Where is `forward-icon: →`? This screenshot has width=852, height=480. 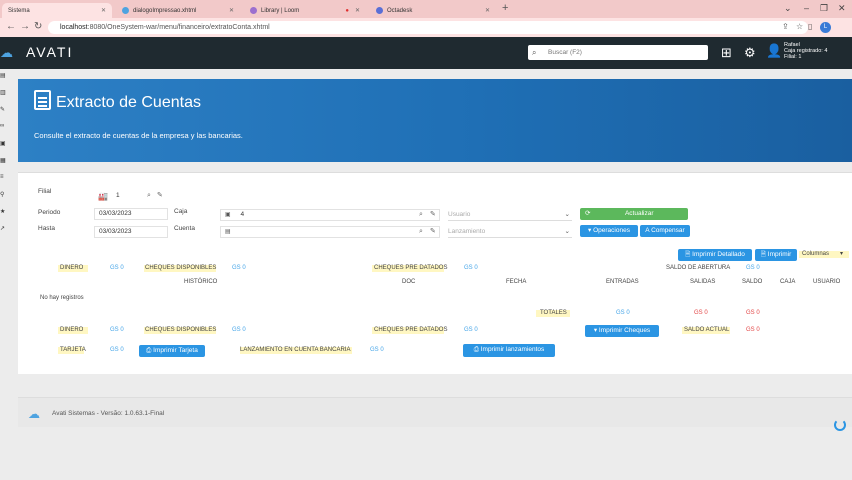 forward-icon: → is located at coordinates (25, 26).